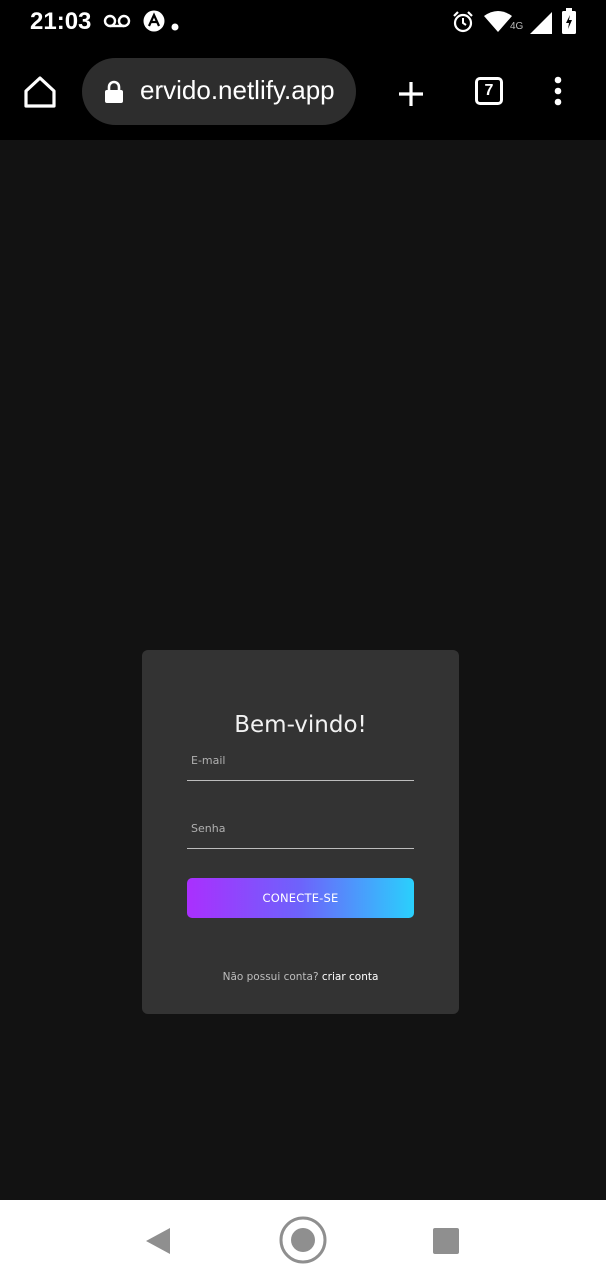 The height and width of the screenshot is (1280, 606). I want to click on password-field-wrapper, so click(300, 831).